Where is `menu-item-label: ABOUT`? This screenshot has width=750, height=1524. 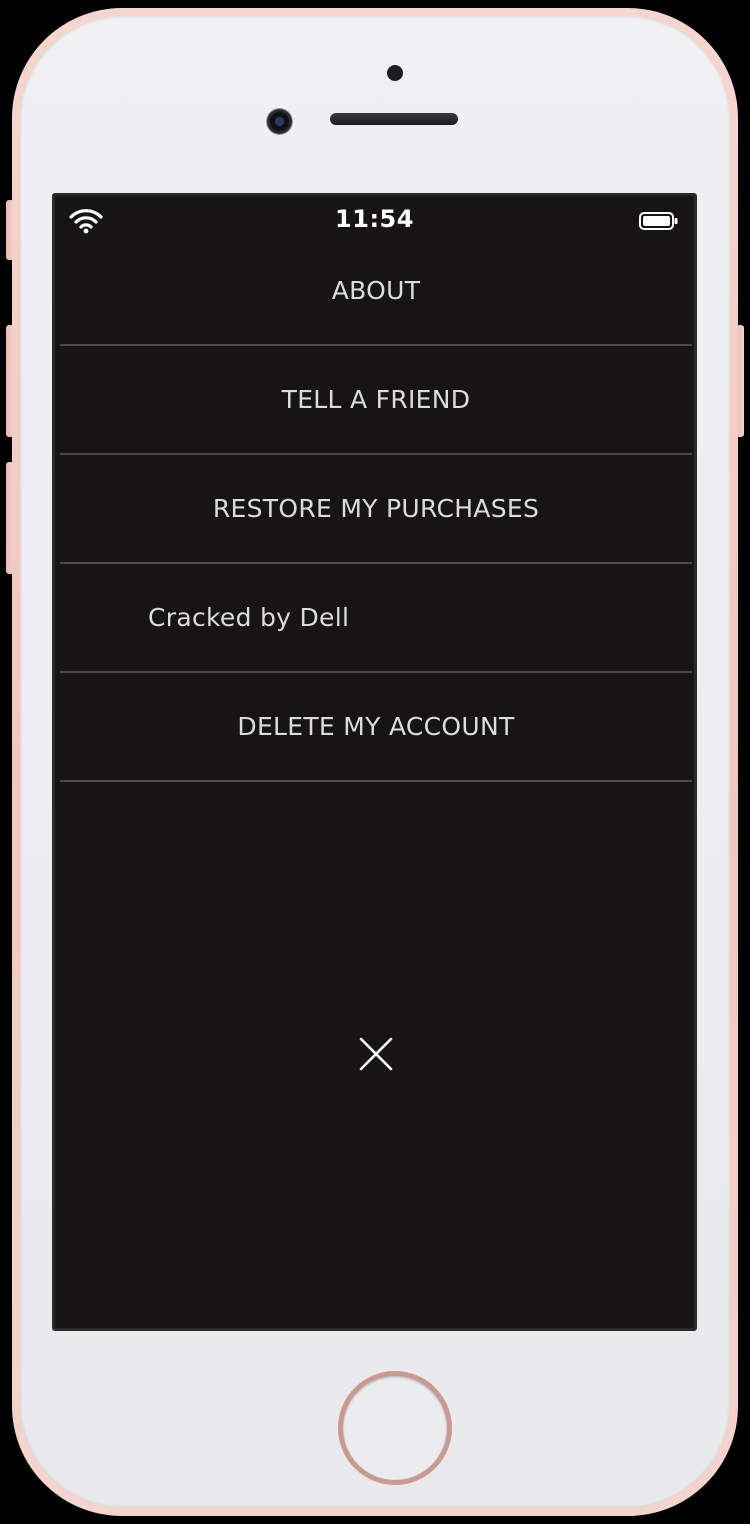 menu-item-label: ABOUT is located at coordinates (376, 290).